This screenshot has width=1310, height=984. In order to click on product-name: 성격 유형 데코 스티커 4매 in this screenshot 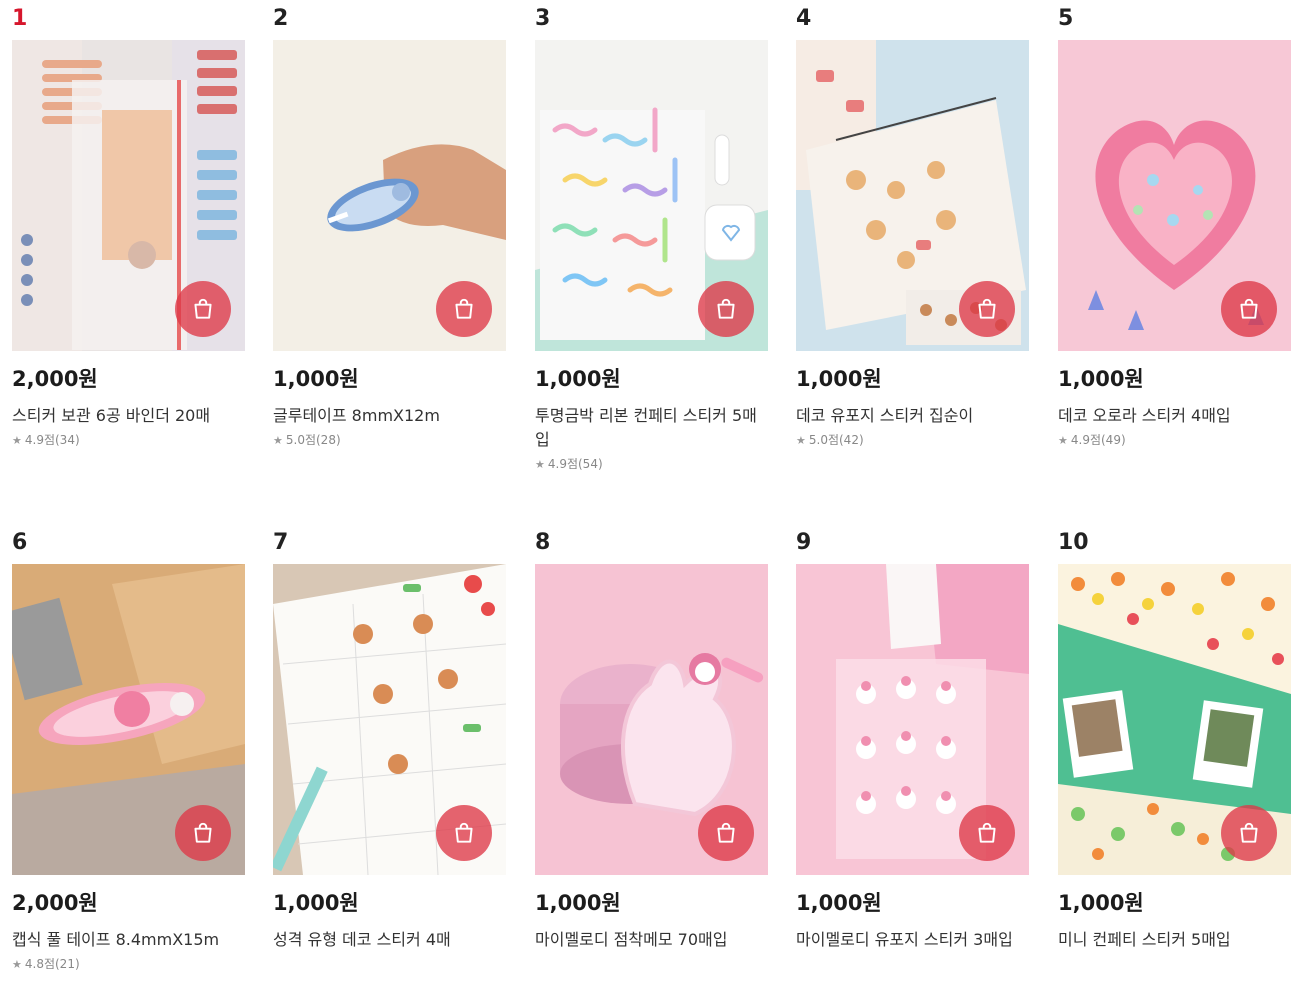, I will do `click(389, 940)`.